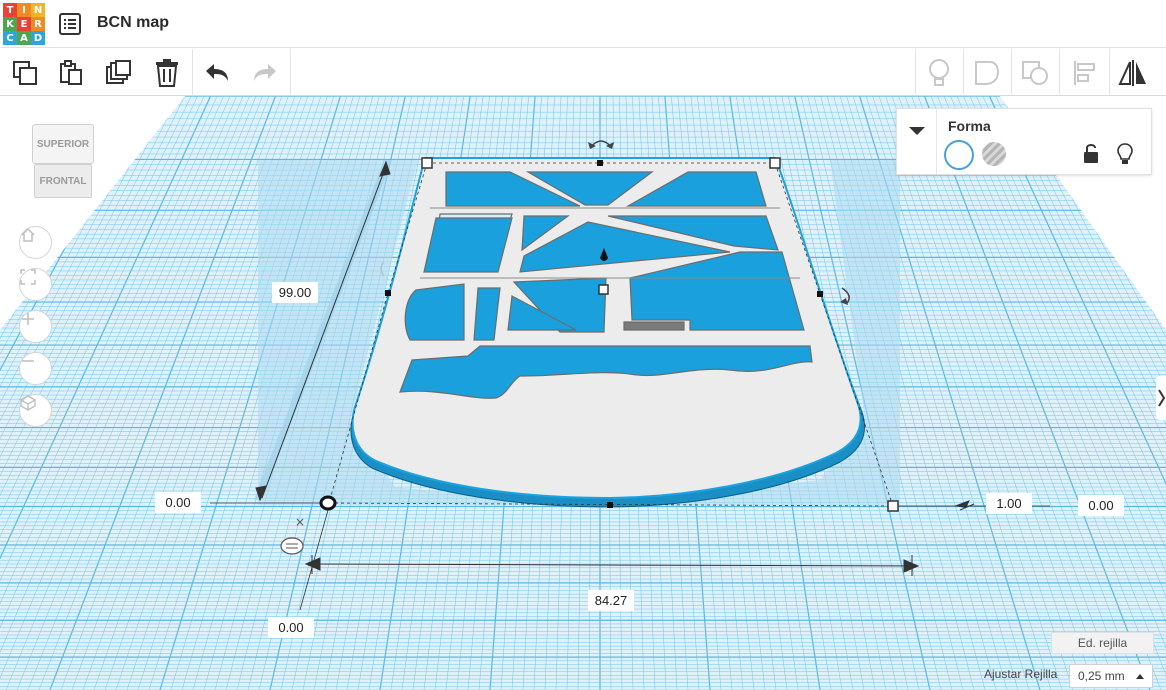 The width and height of the screenshot is (1166, 690). What do you see at coordinates (291, 627) in the screenshot?
I see `origin-y-input: 0.00` at bounding box center [291, 627].